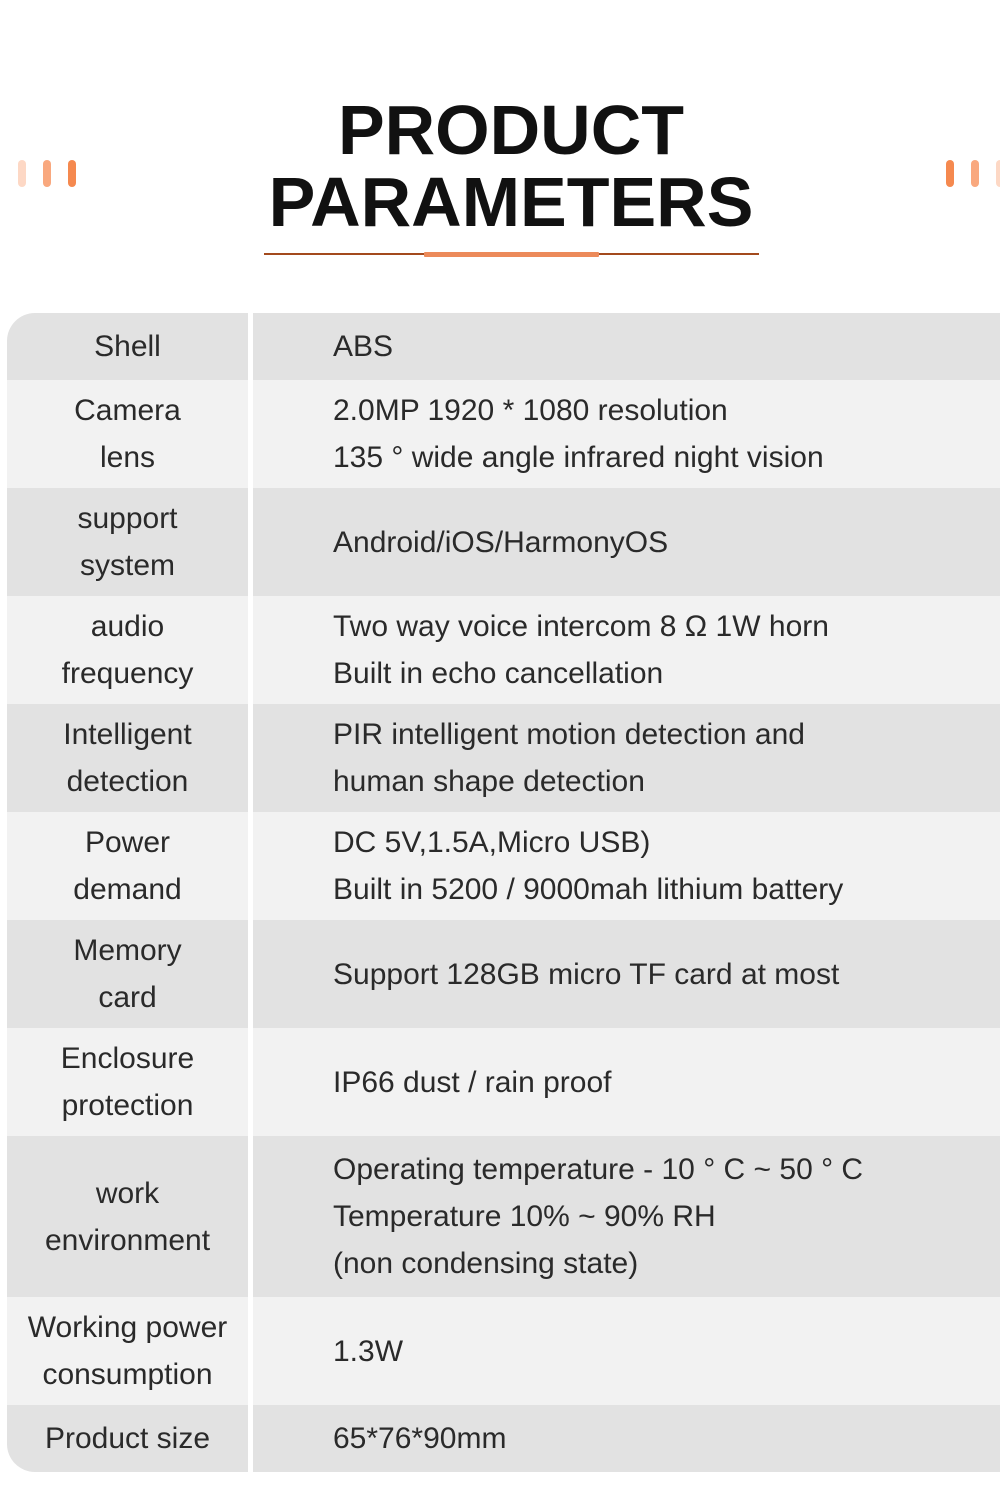 Image resolution: width=1000 pixels, height=1500 pixels. I want to click on parameter-value: IP66 dust / rain proof, so click(626, 1082).